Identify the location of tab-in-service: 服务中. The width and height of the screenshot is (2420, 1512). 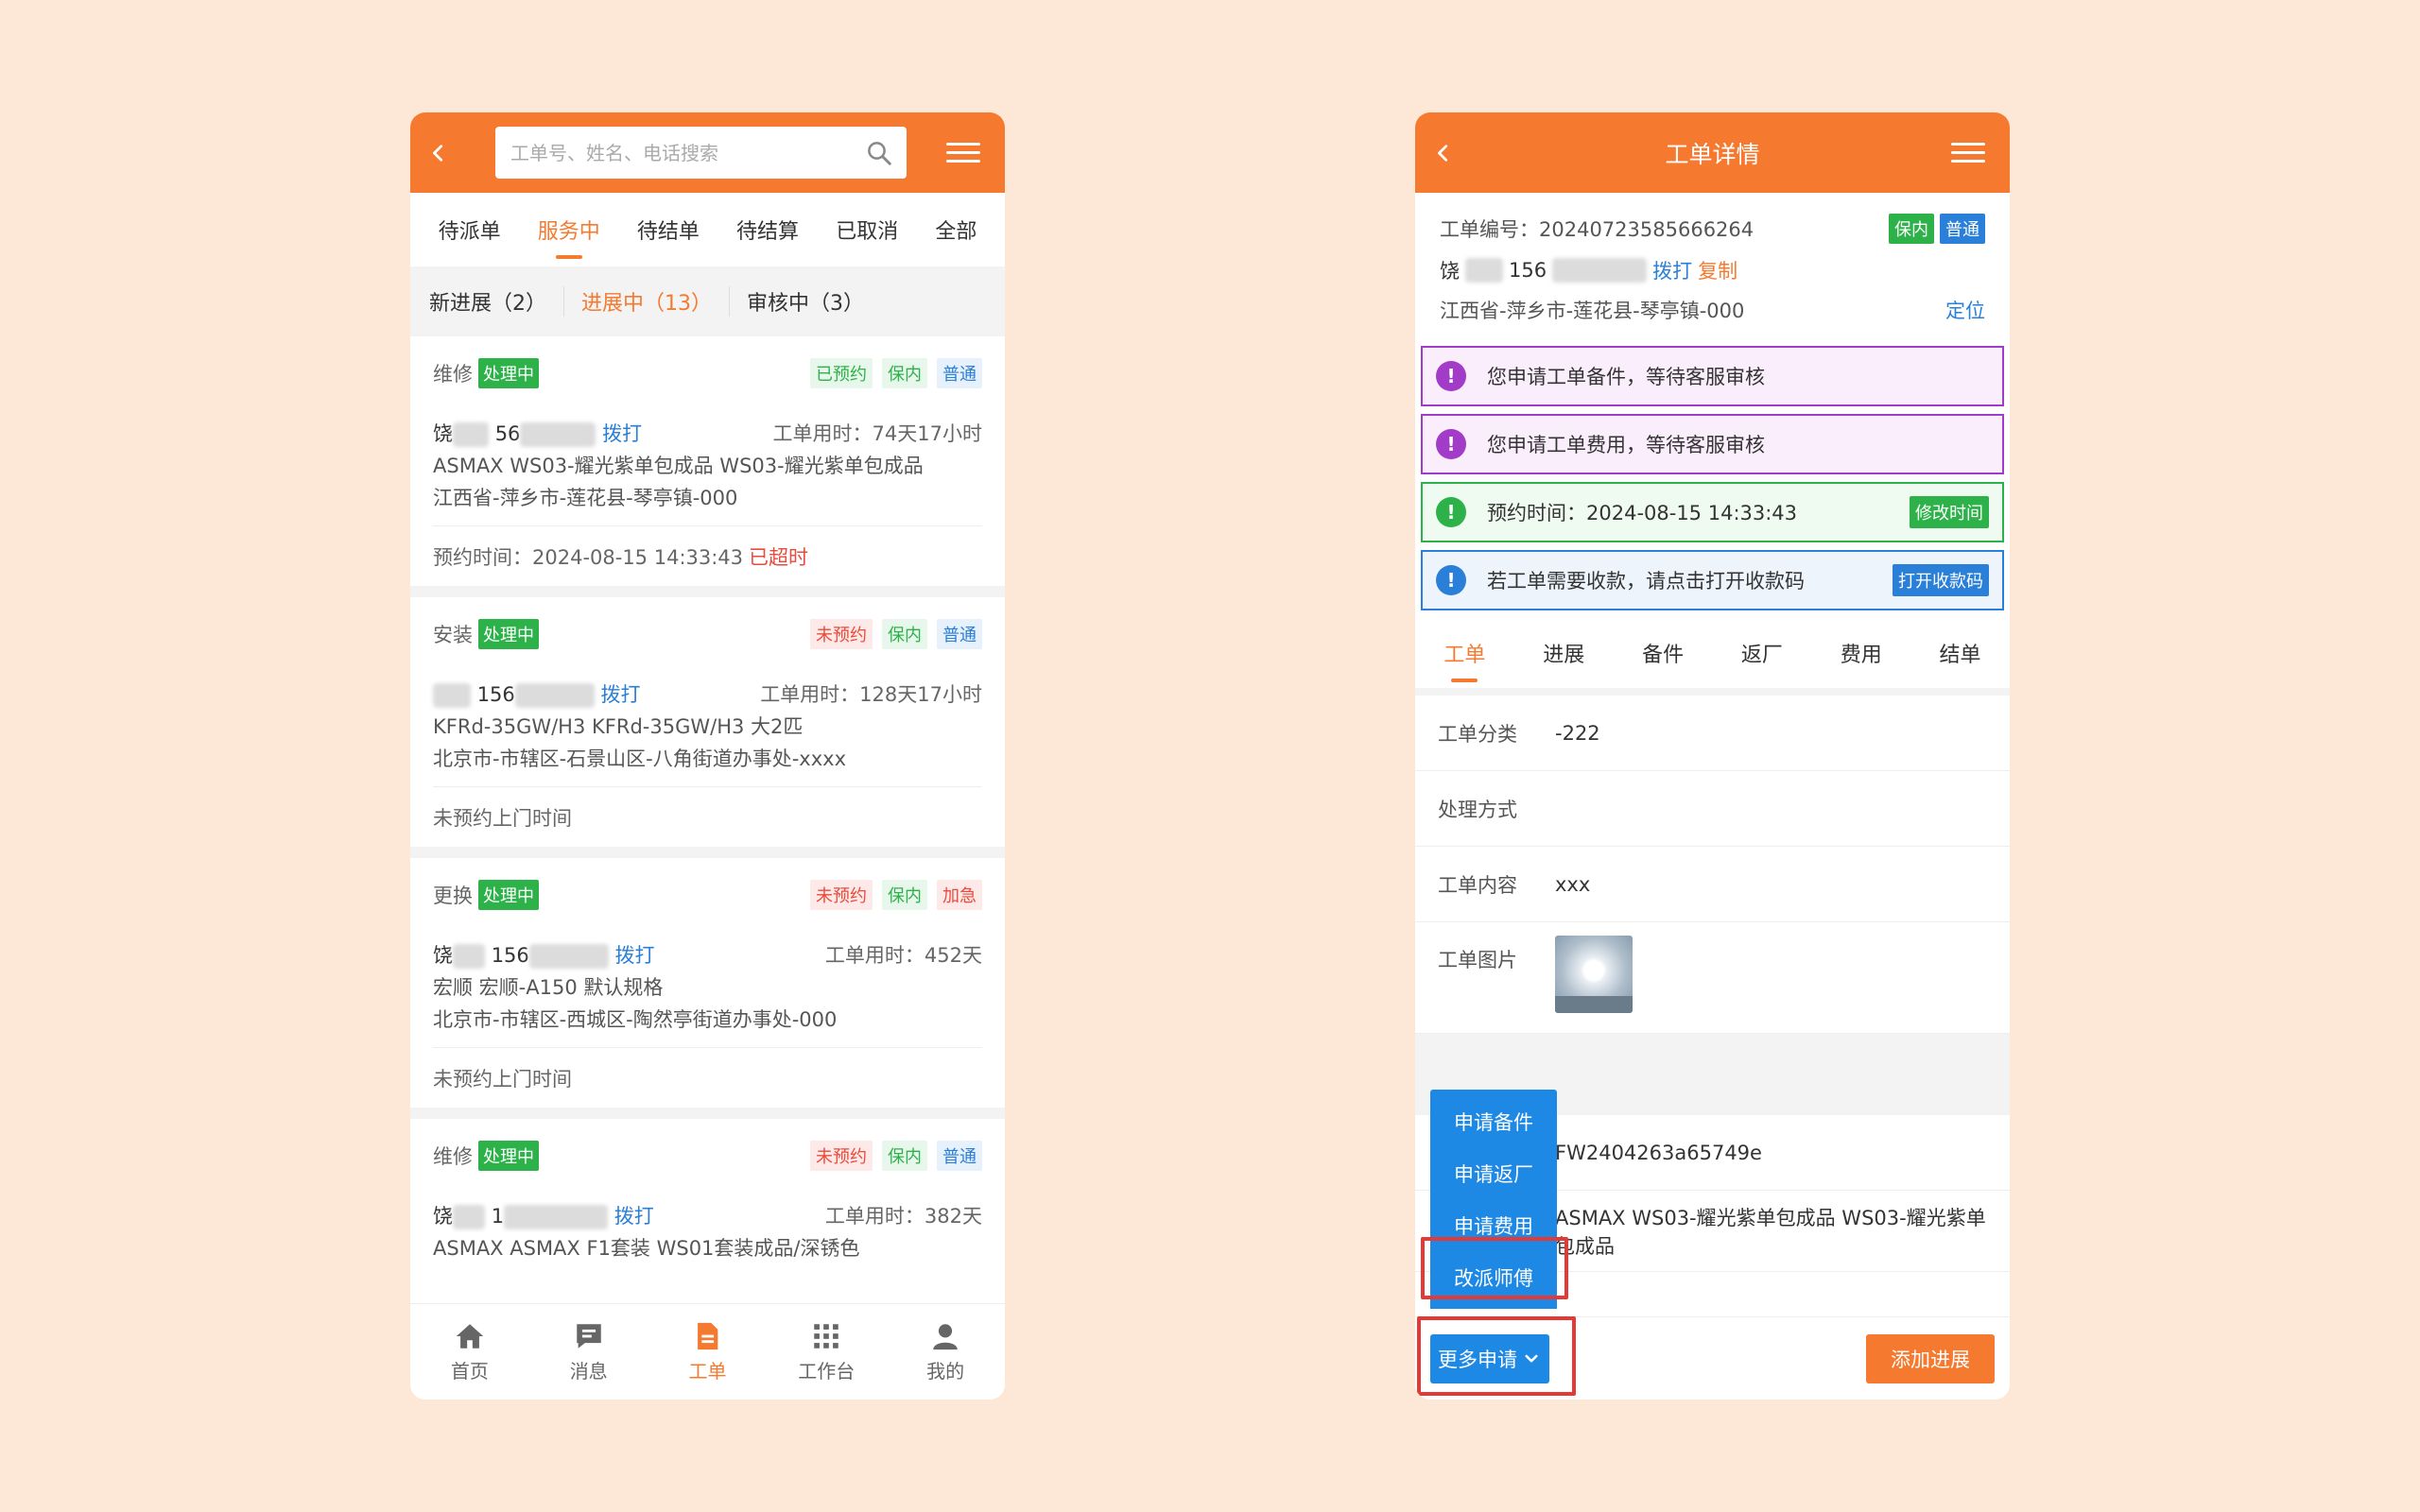
(569, 229).